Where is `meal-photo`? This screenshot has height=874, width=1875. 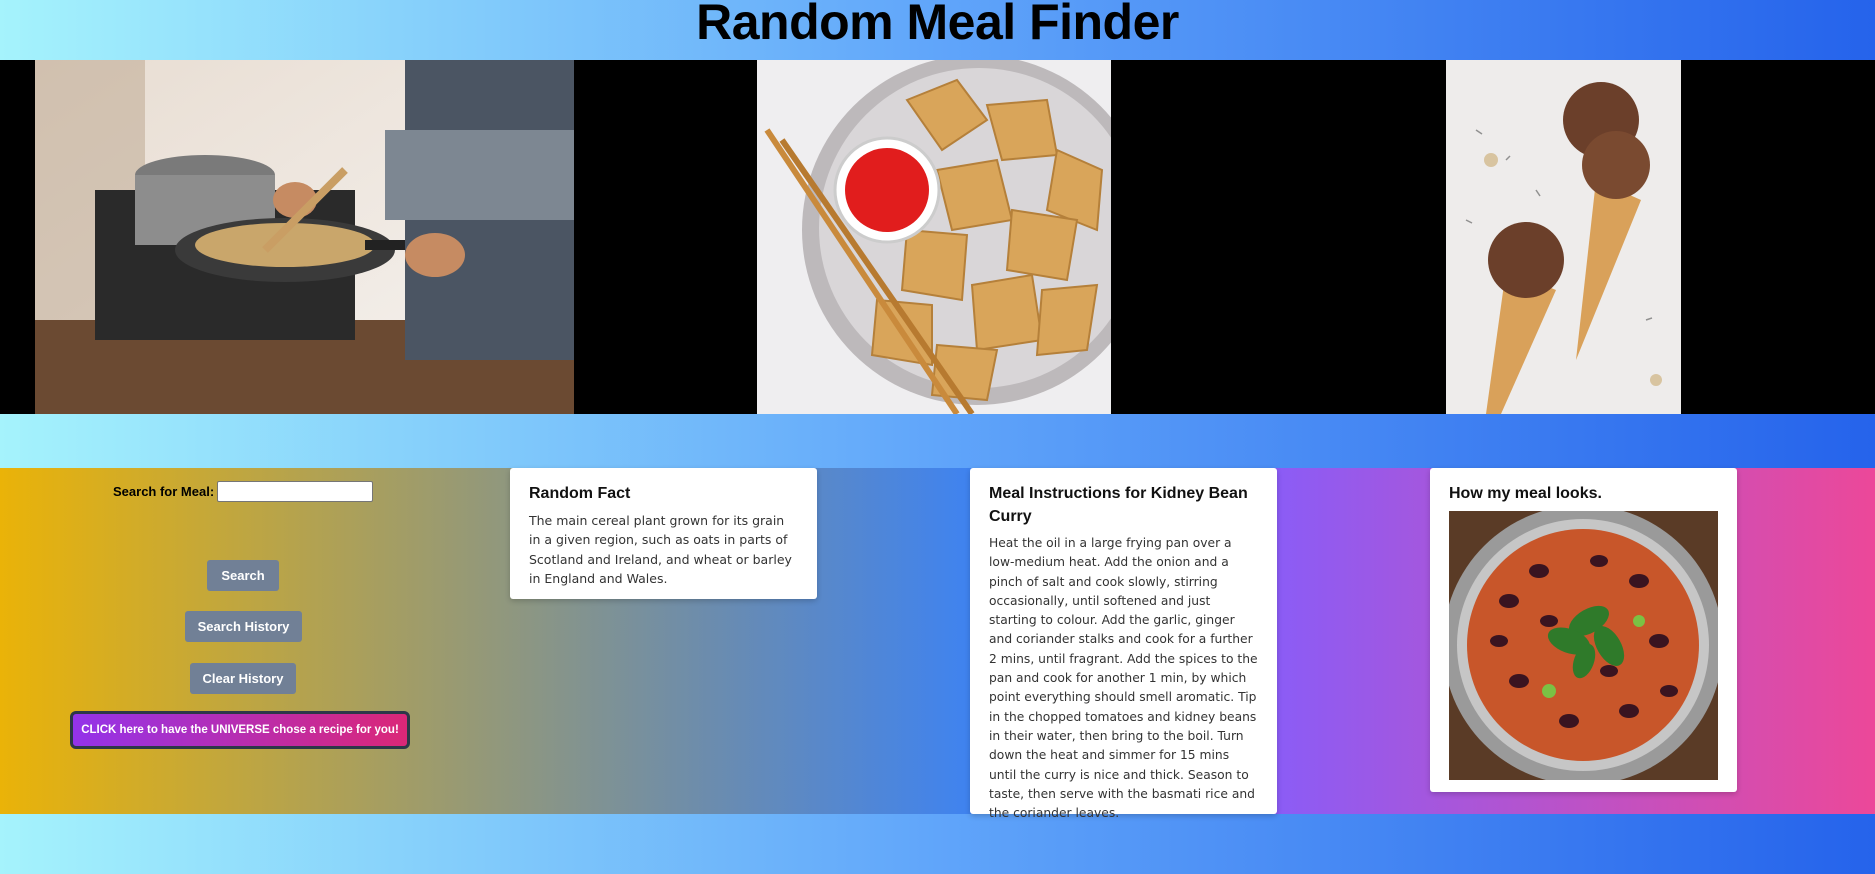 meal-photo is located at coordinates (1583, 645).